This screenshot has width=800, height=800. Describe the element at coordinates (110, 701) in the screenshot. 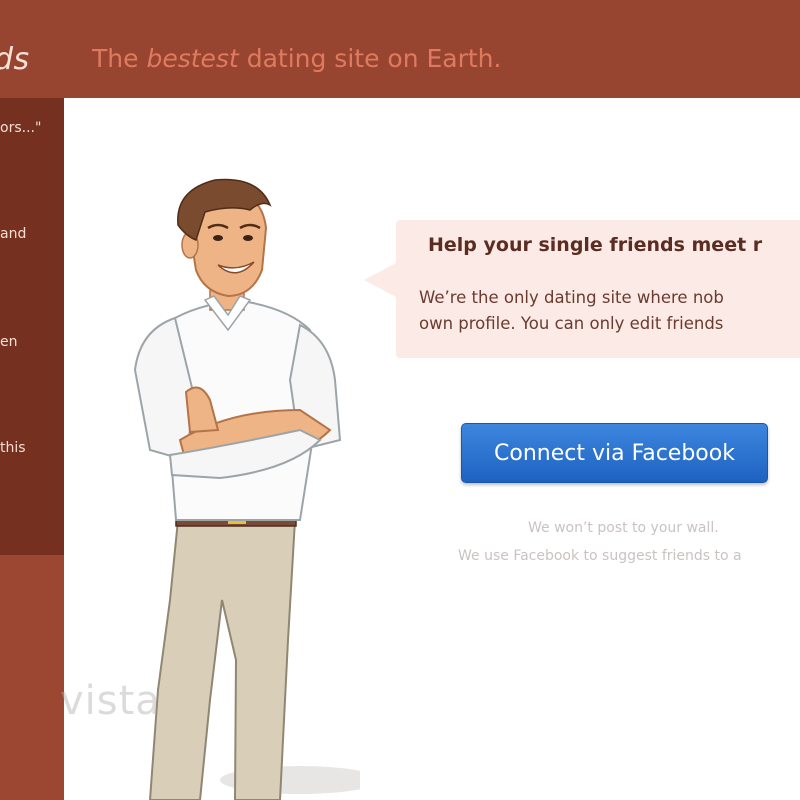

I see `watermark: vista` at that location.